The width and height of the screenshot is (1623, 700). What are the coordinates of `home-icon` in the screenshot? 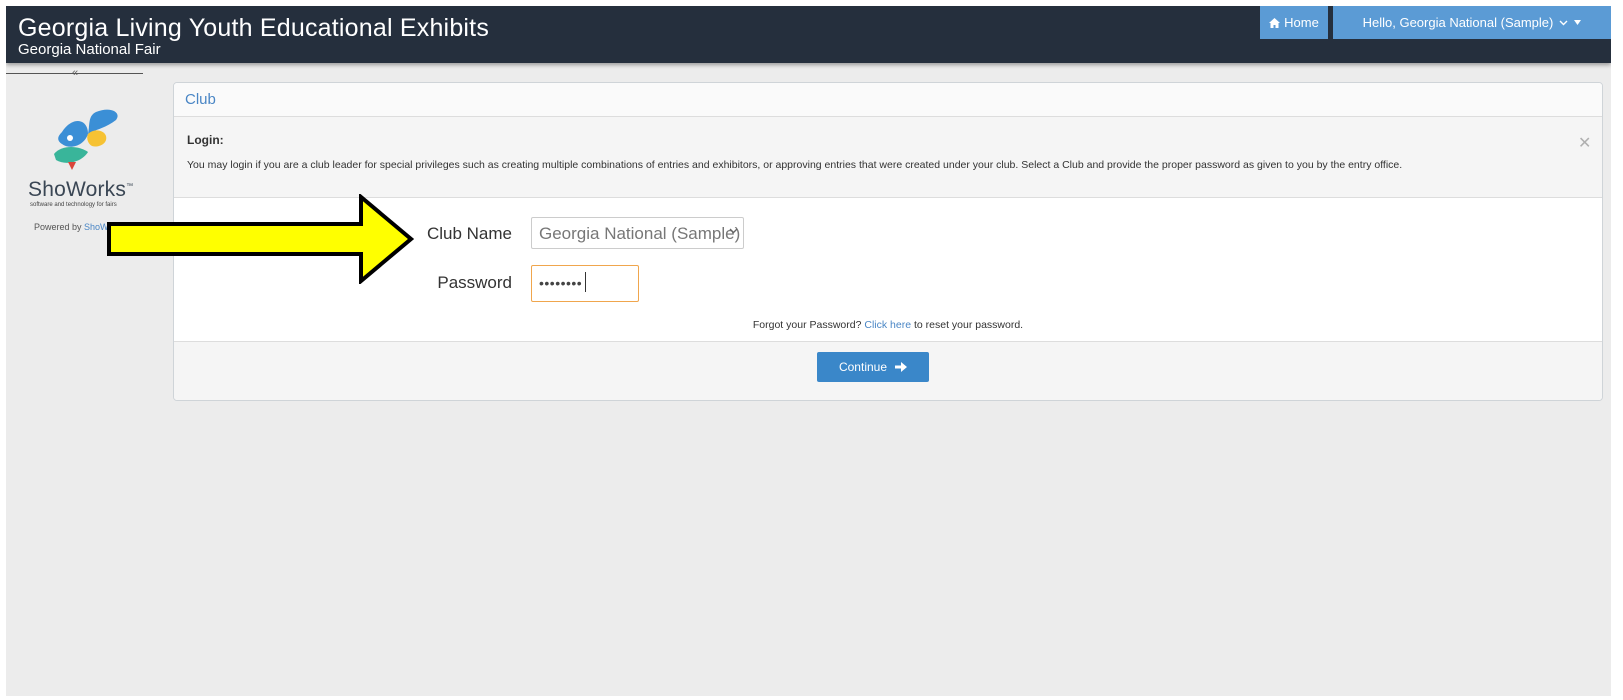 It's located at (1275, 22).